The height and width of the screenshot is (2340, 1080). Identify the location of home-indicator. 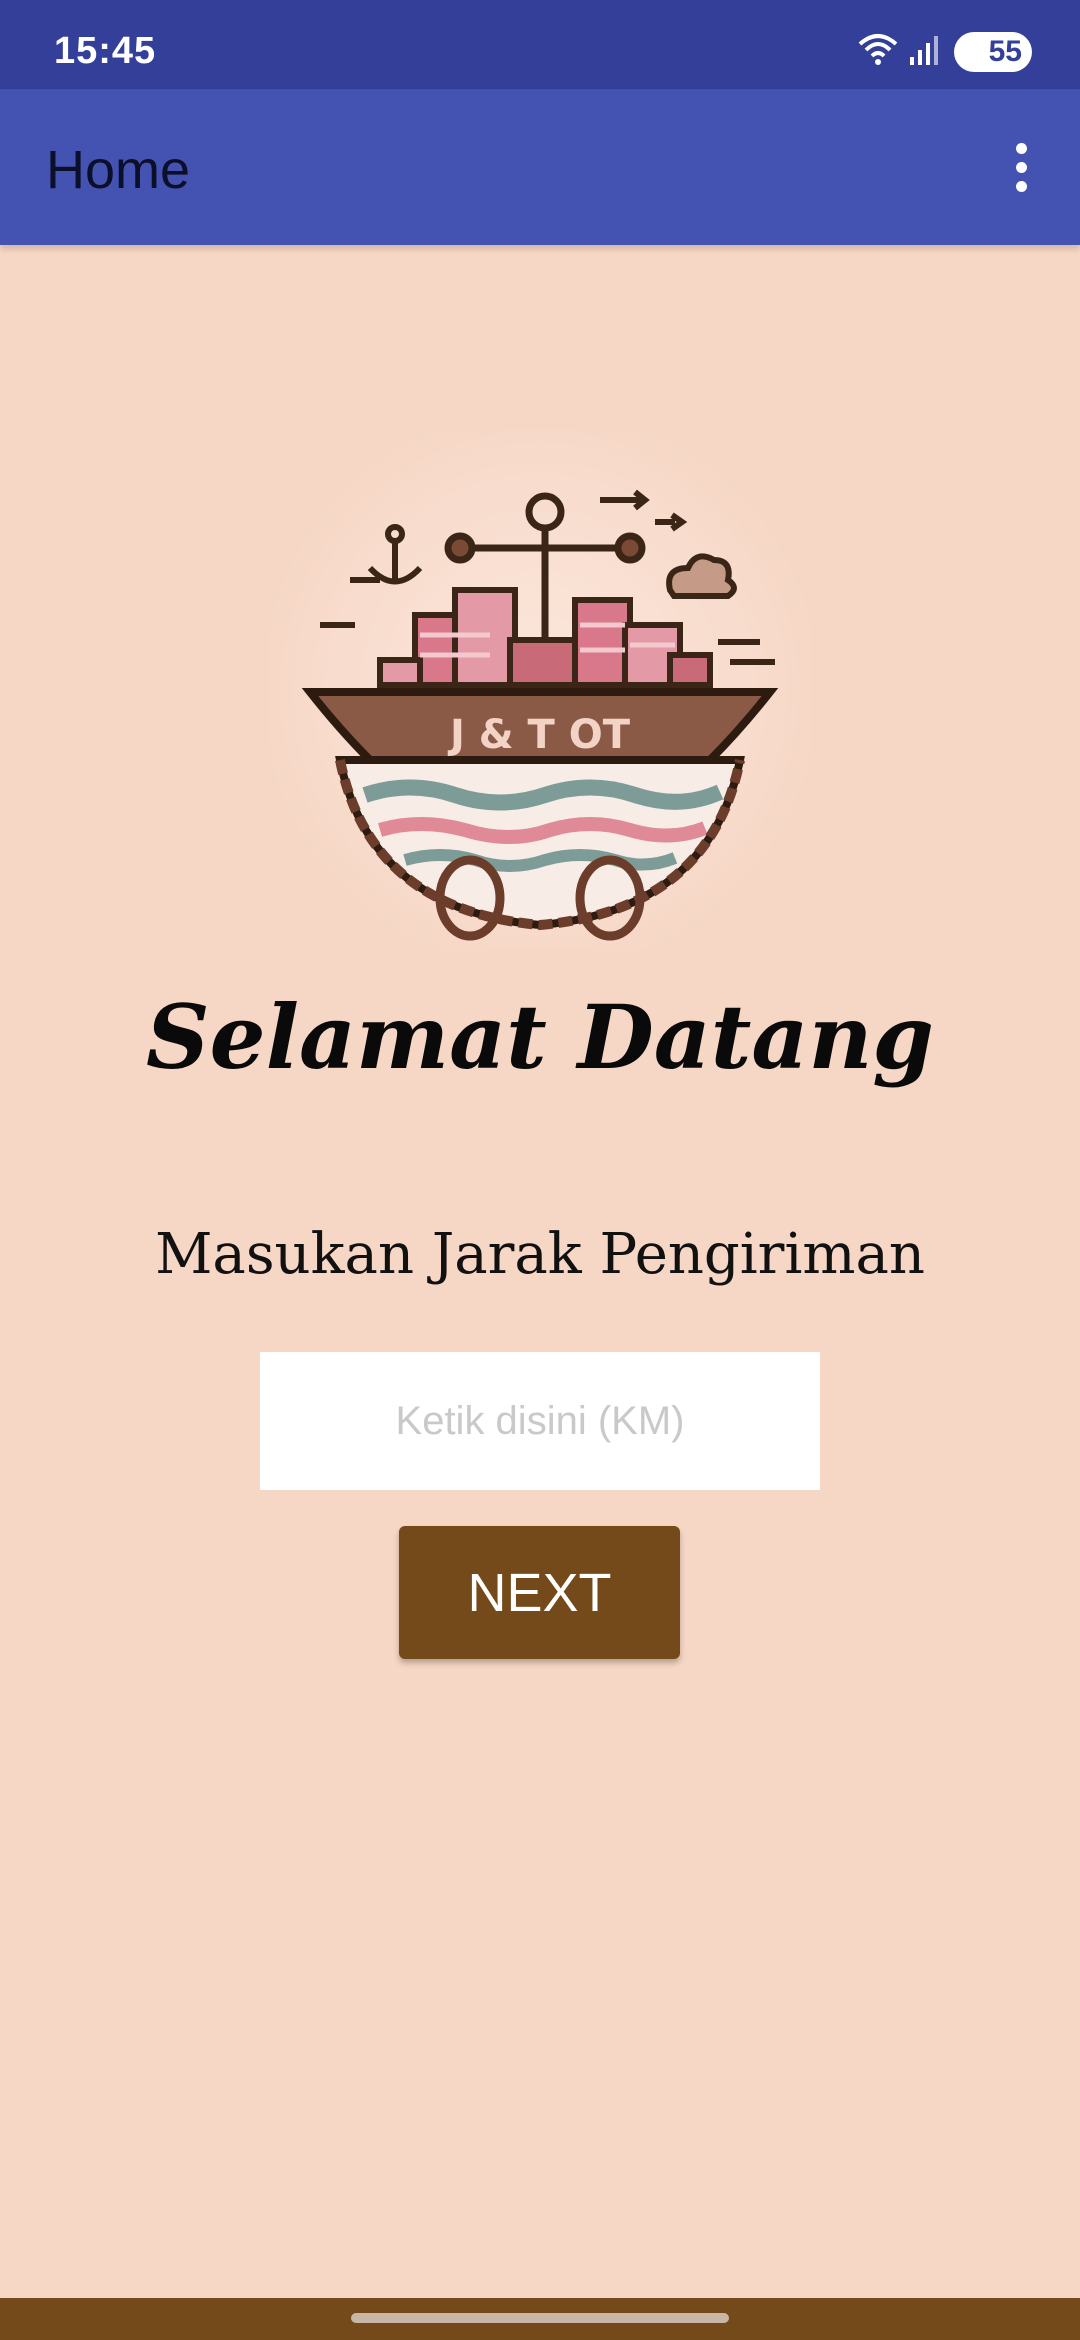
(540, 2318).